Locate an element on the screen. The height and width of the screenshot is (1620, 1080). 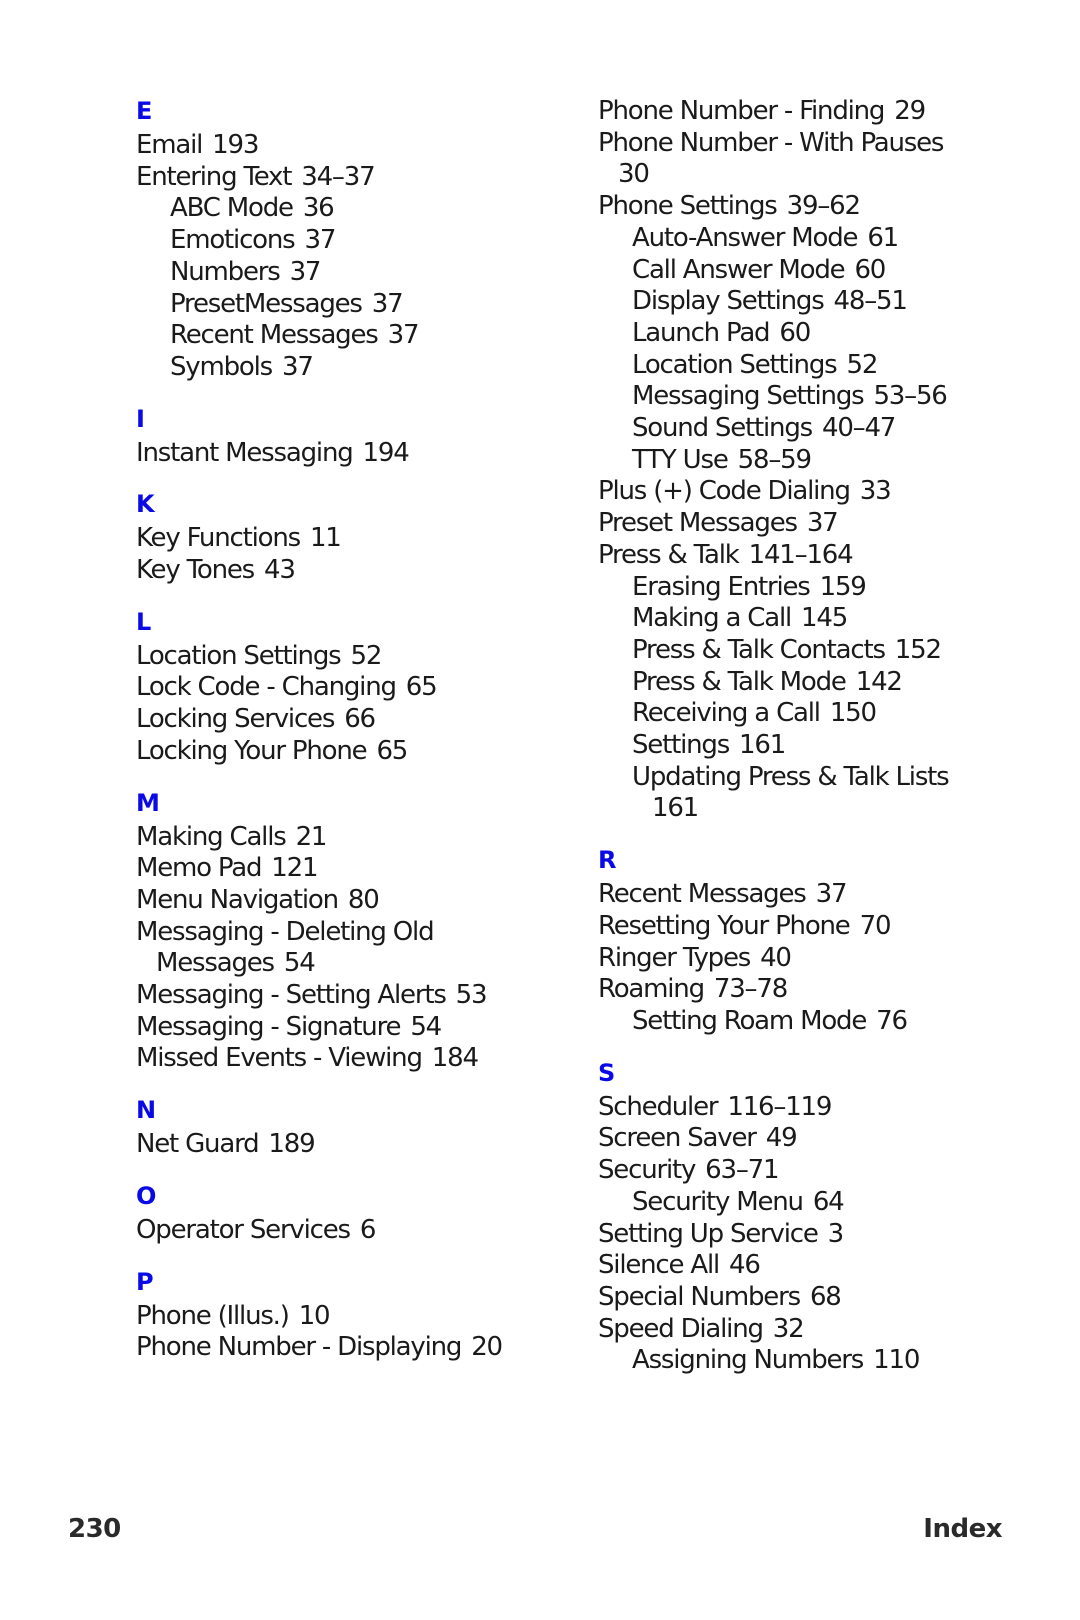
index-subentry: Press & Talk Mode 142 is located at coordinates (808, 683).